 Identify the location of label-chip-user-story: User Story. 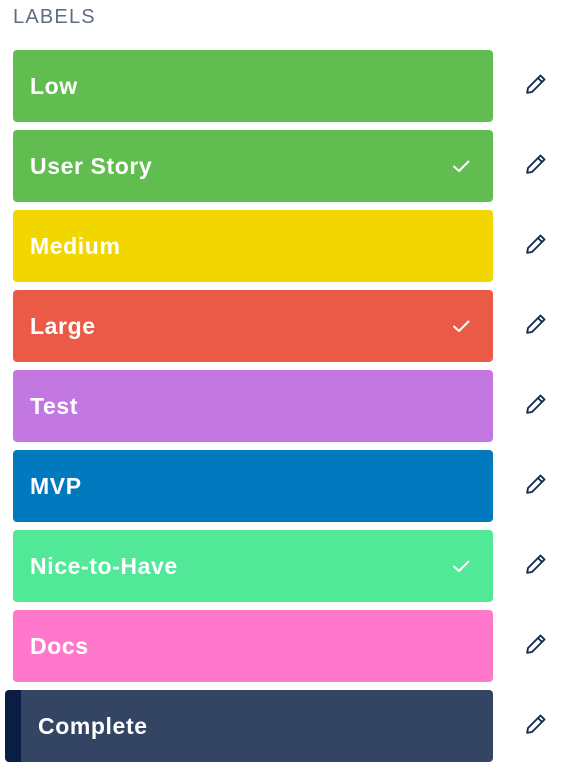
(253, 166).